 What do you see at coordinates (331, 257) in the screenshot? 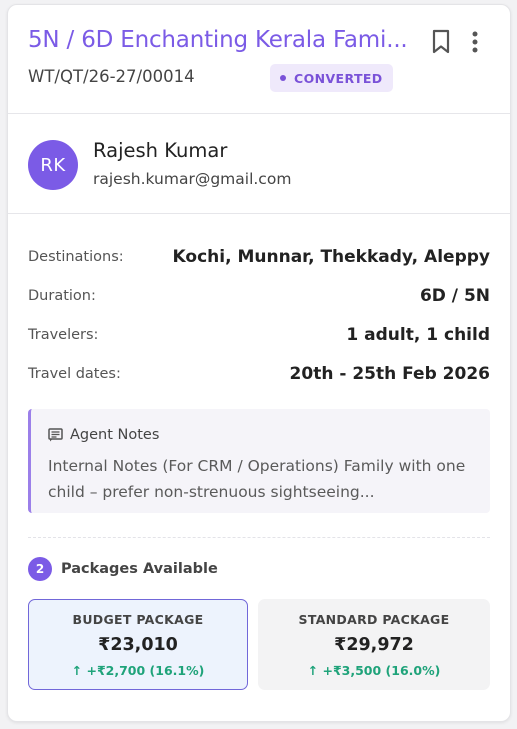
I see `detail-value: Kochi, Munnar, Thekkady, Aleppy` at bounding box center [331, 257].